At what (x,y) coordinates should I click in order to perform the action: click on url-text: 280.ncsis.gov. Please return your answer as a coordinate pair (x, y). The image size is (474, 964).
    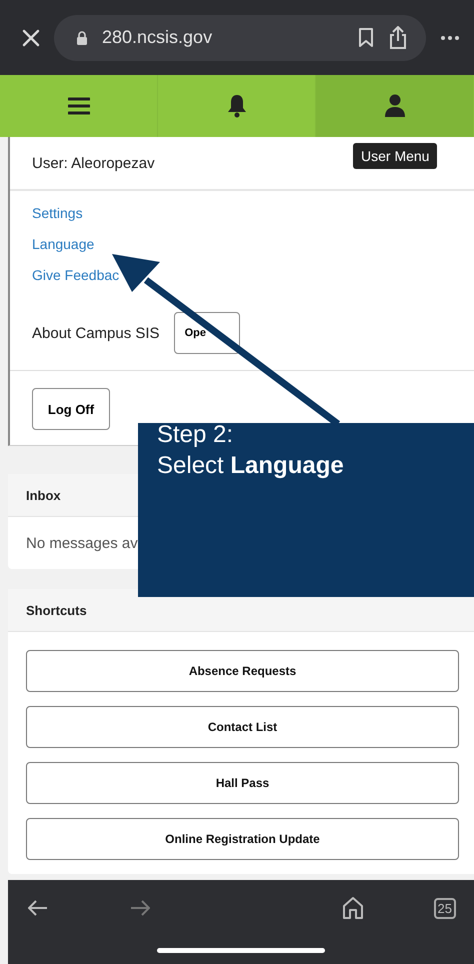
    Looking at the image, I should click on (158, 37).